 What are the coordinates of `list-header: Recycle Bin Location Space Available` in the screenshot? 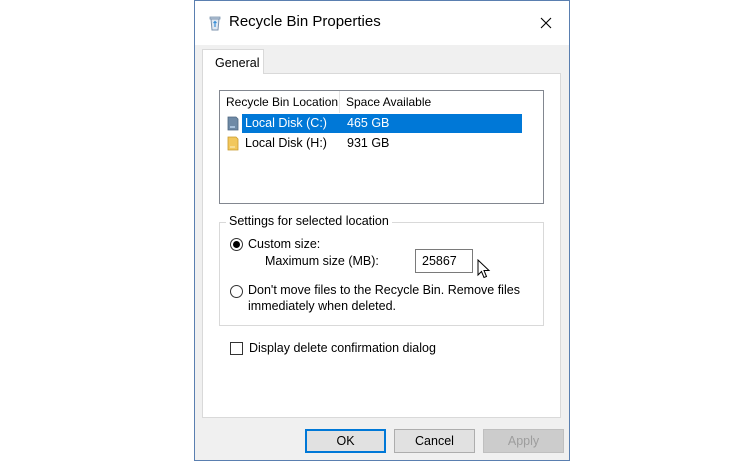 It's located at (381, 102).